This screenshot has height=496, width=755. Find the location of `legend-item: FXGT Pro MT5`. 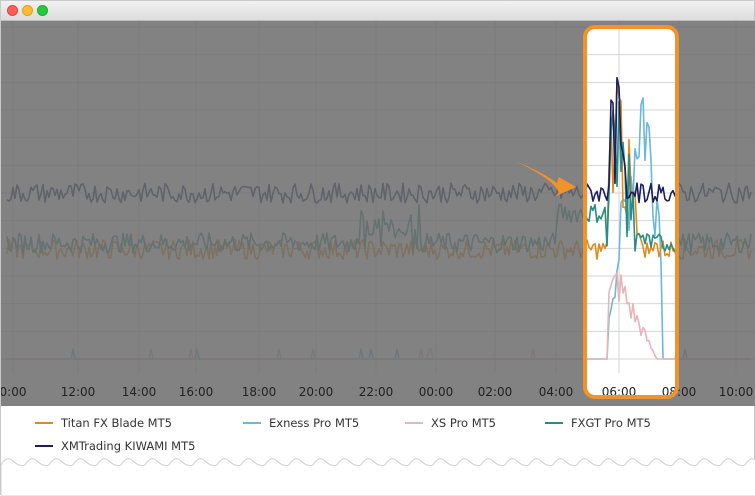

legend-item: FXGT Pro MT5 is located at coordinates (598, 423).